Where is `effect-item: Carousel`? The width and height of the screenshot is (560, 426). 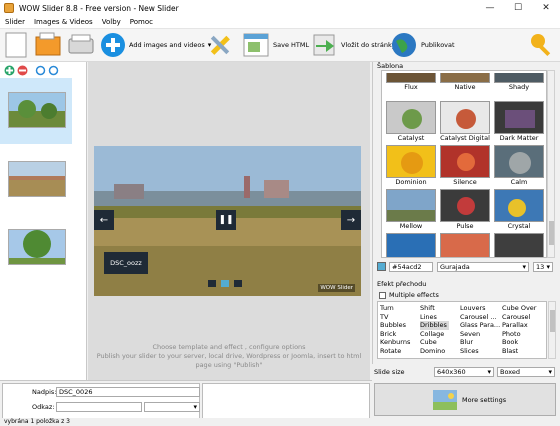
effect-item: Carousel is located at coordinates (519, 317).